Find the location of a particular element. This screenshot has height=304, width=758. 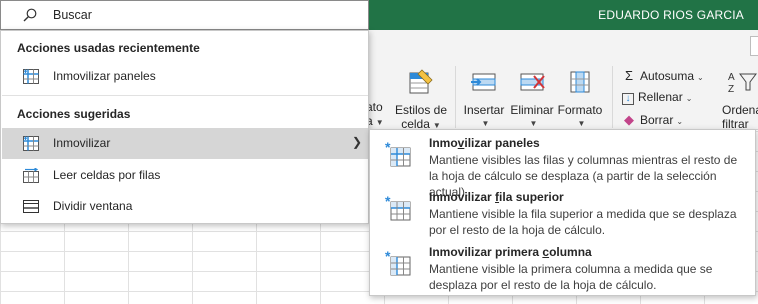

cell-styles-button: Estilos de celda ▼ is located at coordinates (421, 100).